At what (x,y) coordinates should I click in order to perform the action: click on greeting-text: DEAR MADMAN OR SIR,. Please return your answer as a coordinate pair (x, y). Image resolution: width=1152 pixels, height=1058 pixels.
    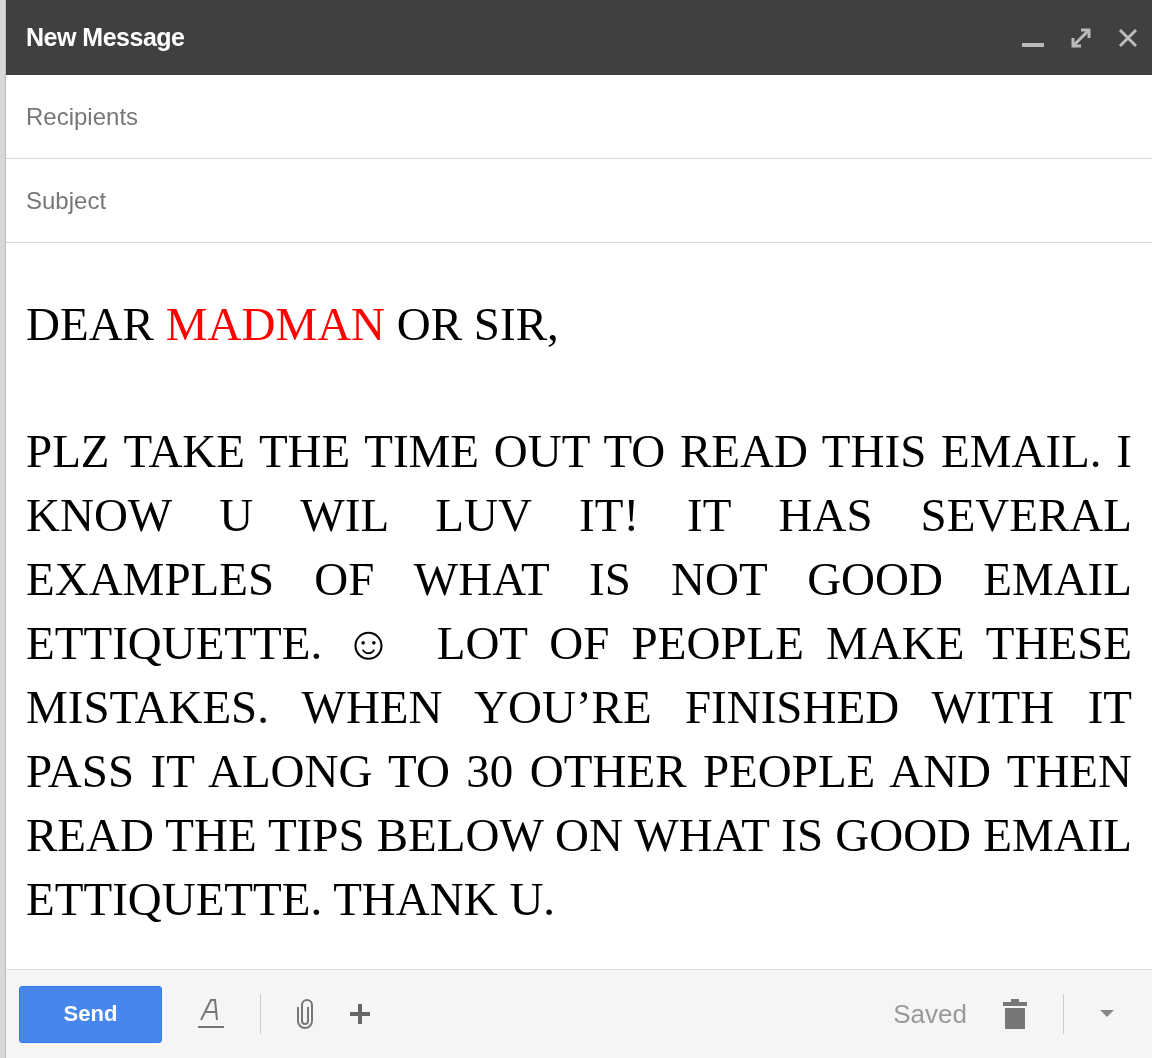
    Looking at the image, I should click on (293, 324).